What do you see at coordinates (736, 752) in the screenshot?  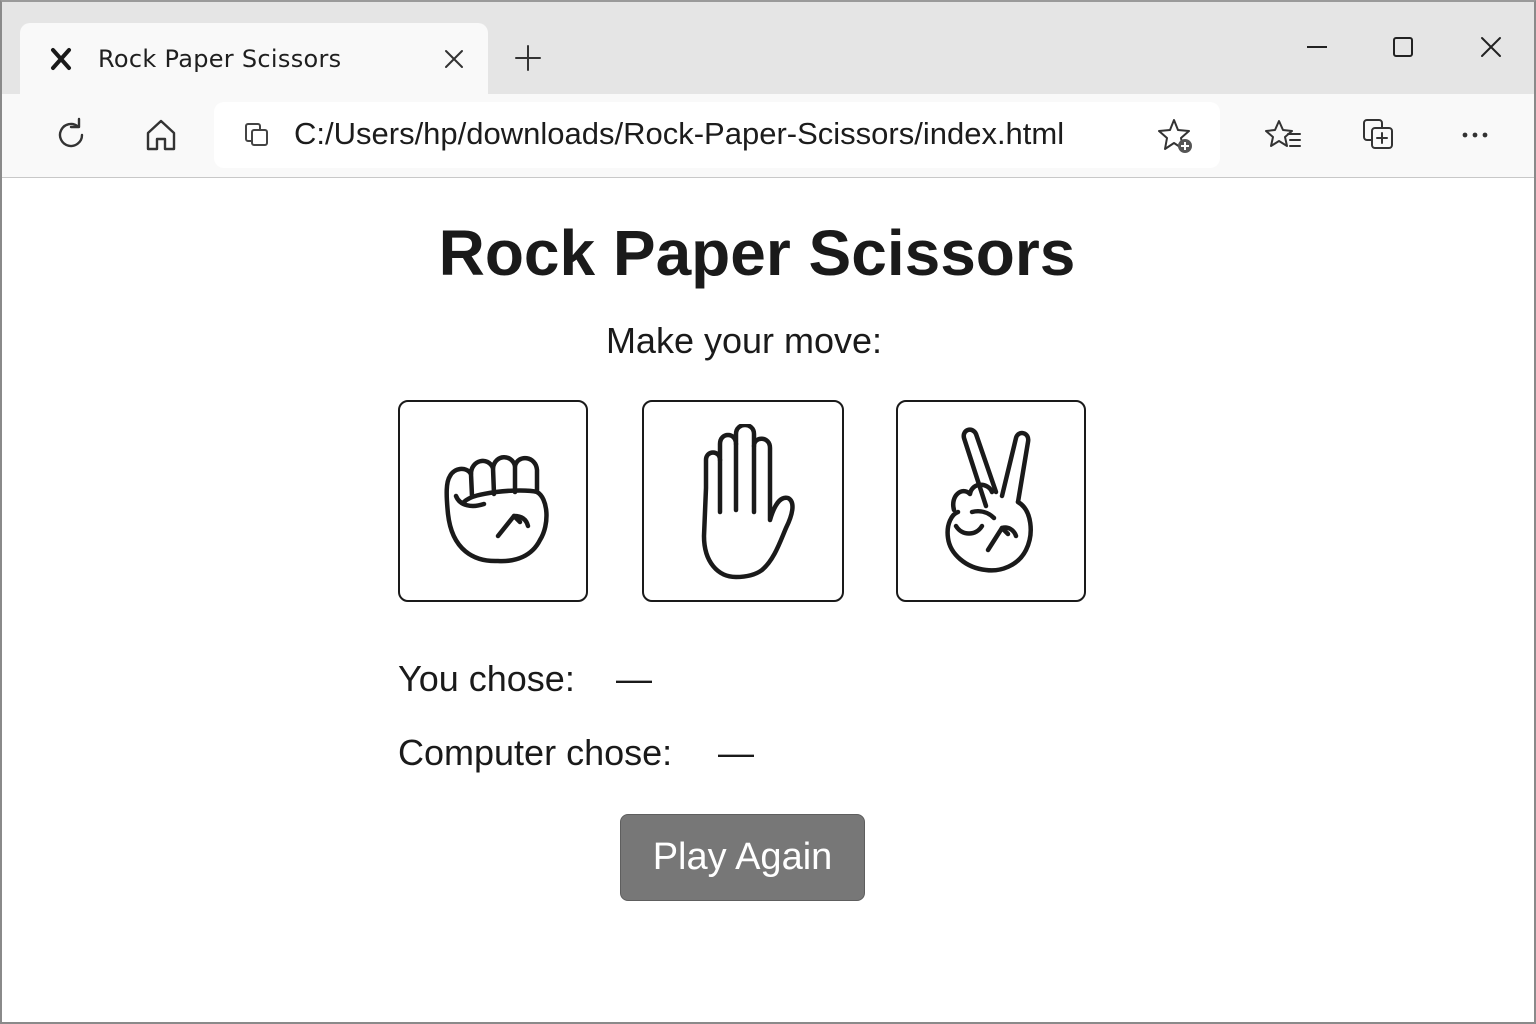 I see `computer-chose-value: —` at bounding box center [736, 752].